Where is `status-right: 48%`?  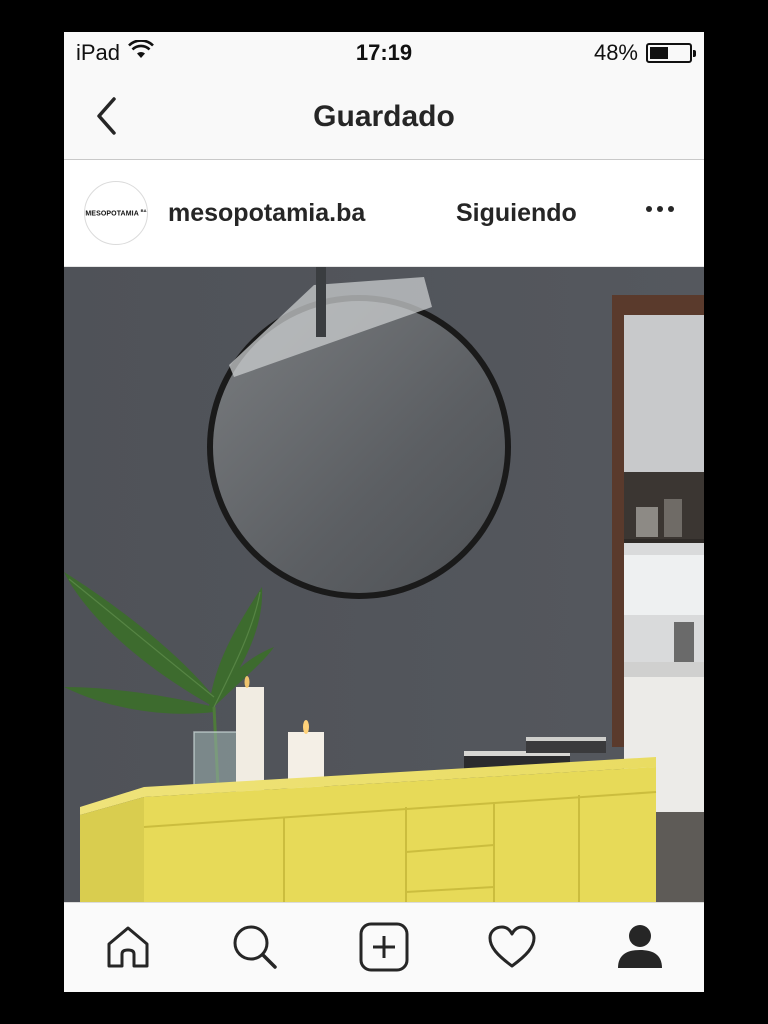 status-right: 48% is located at coordinates (644, 53).